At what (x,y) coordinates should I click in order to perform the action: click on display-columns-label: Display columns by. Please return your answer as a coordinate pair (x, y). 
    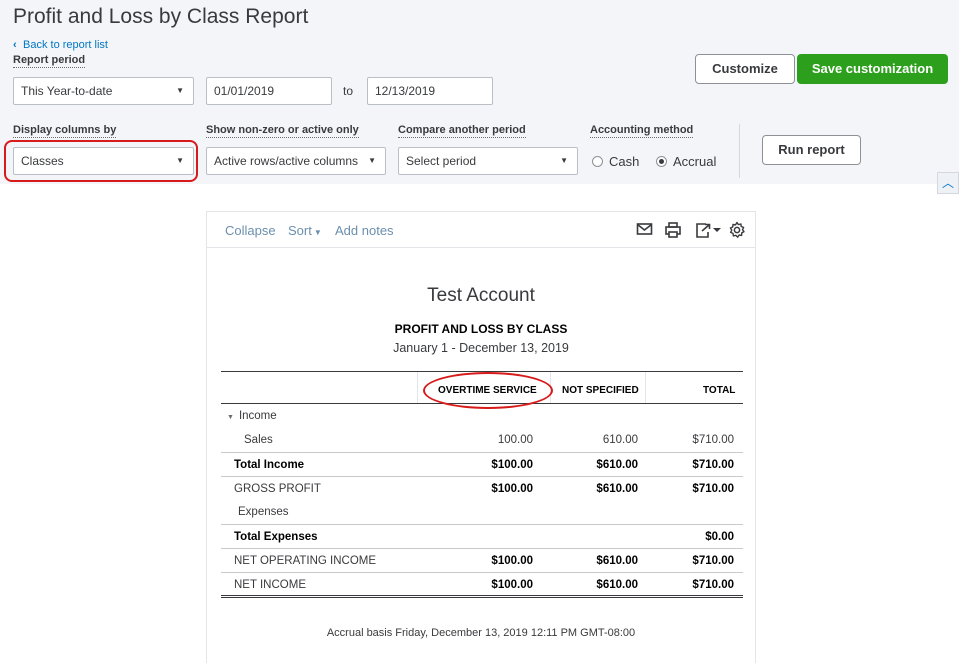
    Looking at the image, I should click on (65, 131).